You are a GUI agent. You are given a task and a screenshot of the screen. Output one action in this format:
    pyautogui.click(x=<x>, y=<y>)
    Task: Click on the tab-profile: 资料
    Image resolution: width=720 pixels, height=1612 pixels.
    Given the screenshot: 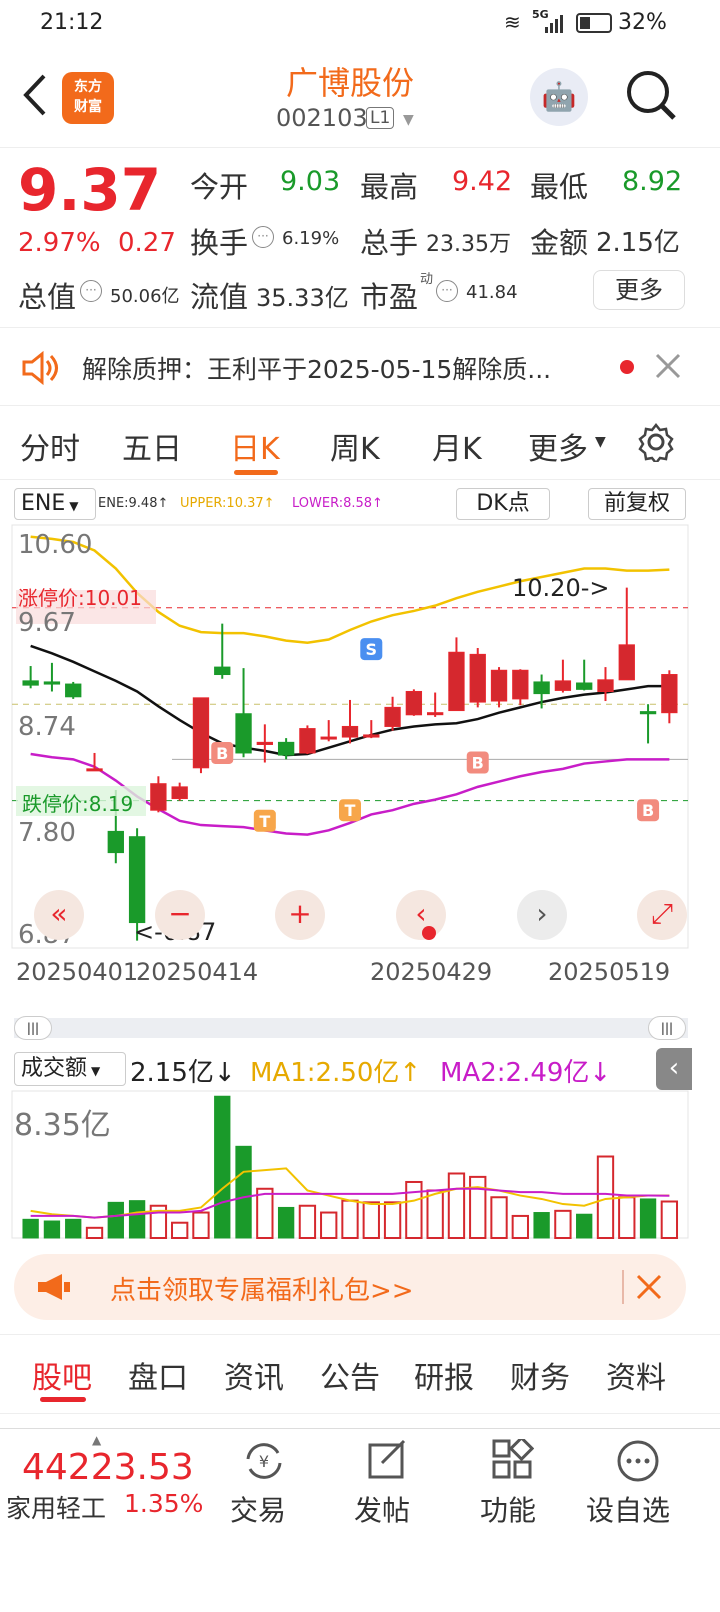 What is the action you would take?
    pyautogui.click(x=636, y=1375)
    